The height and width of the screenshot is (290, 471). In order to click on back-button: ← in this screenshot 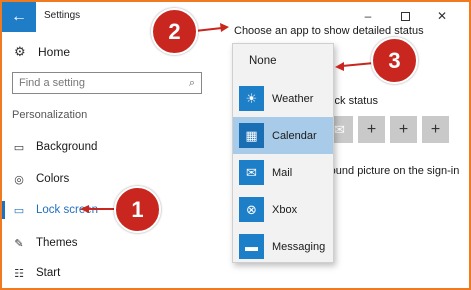, I will do `click(19, 17)`.